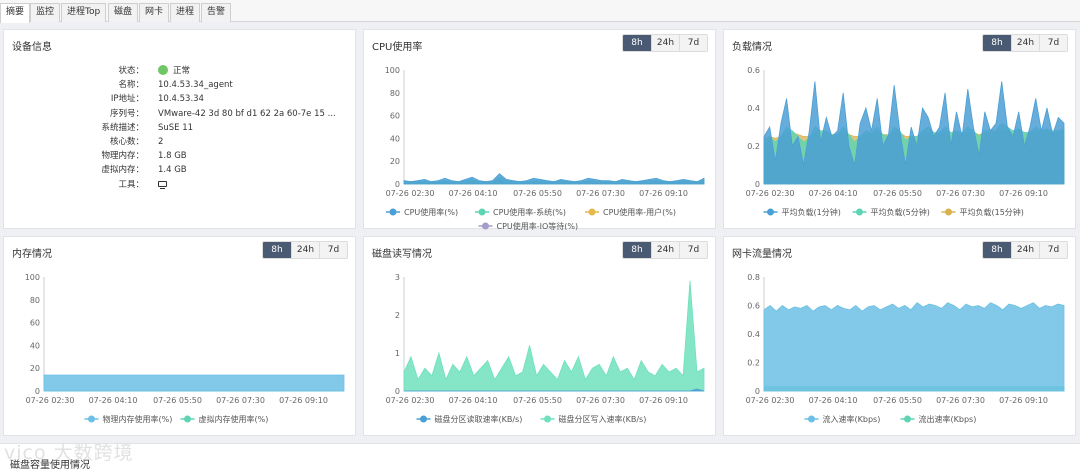 The width and height of the screenshot is (1080, 474). I want to click on info-row-tools: 工具：, so click(180, 185).